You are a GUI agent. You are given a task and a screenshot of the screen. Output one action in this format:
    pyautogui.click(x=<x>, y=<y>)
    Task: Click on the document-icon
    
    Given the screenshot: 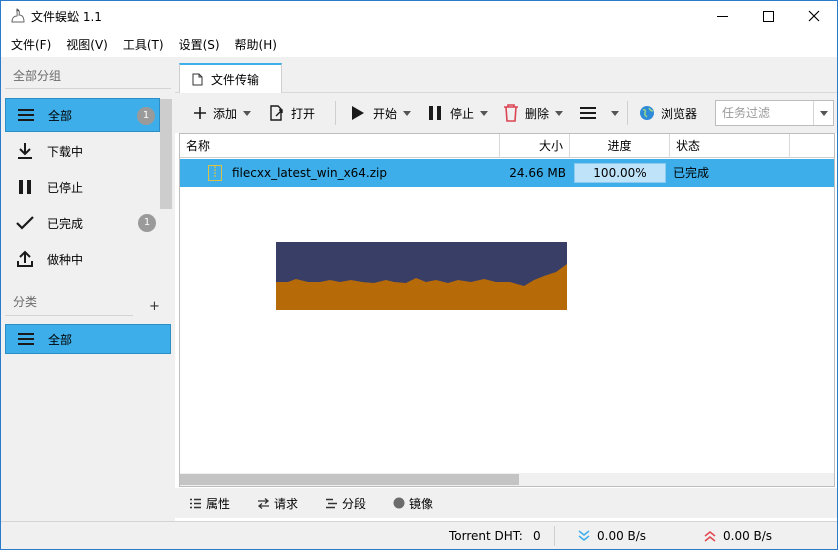 What is the action you would take?
    pyautogui.click(x=197, y=79)
    